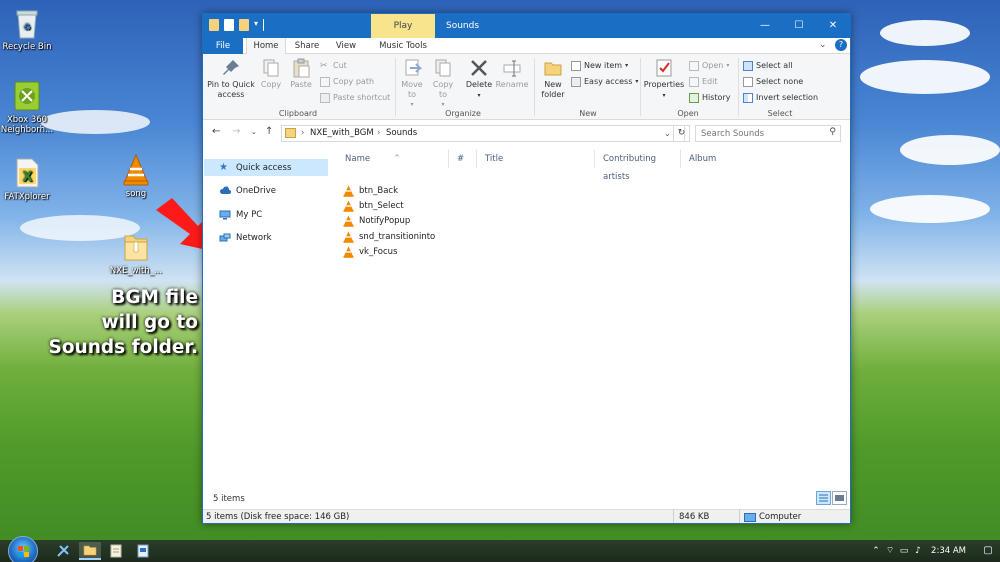 This screenshot has width=1000, height=562. What do you see at coordinates (773, 81) in the screenshot?
I see `select-none-button: Select none` at bounding box center [773, 81].